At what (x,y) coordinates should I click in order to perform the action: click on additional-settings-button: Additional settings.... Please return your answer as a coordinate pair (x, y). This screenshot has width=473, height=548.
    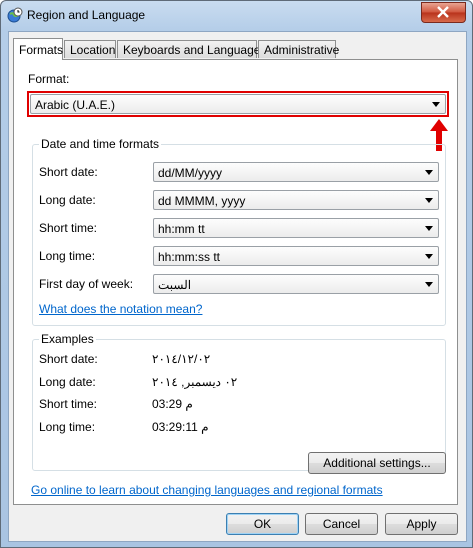
    Looking at the image, I should click on (377, 463).